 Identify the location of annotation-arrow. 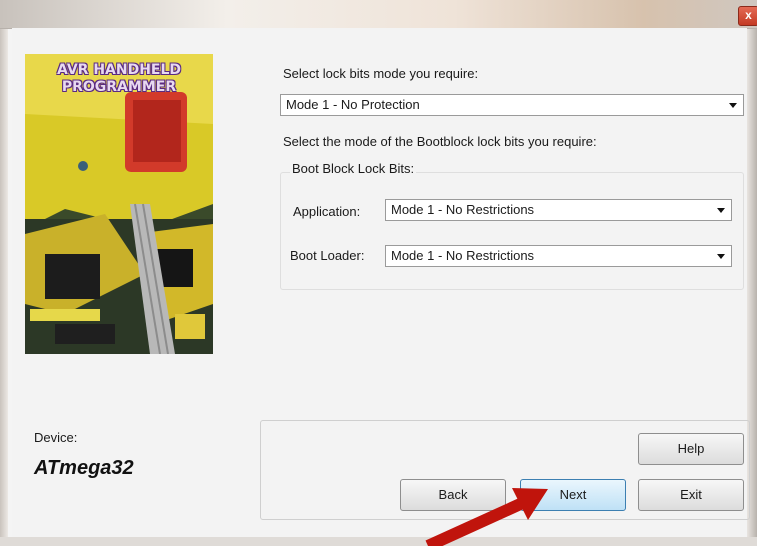
(486, 517).